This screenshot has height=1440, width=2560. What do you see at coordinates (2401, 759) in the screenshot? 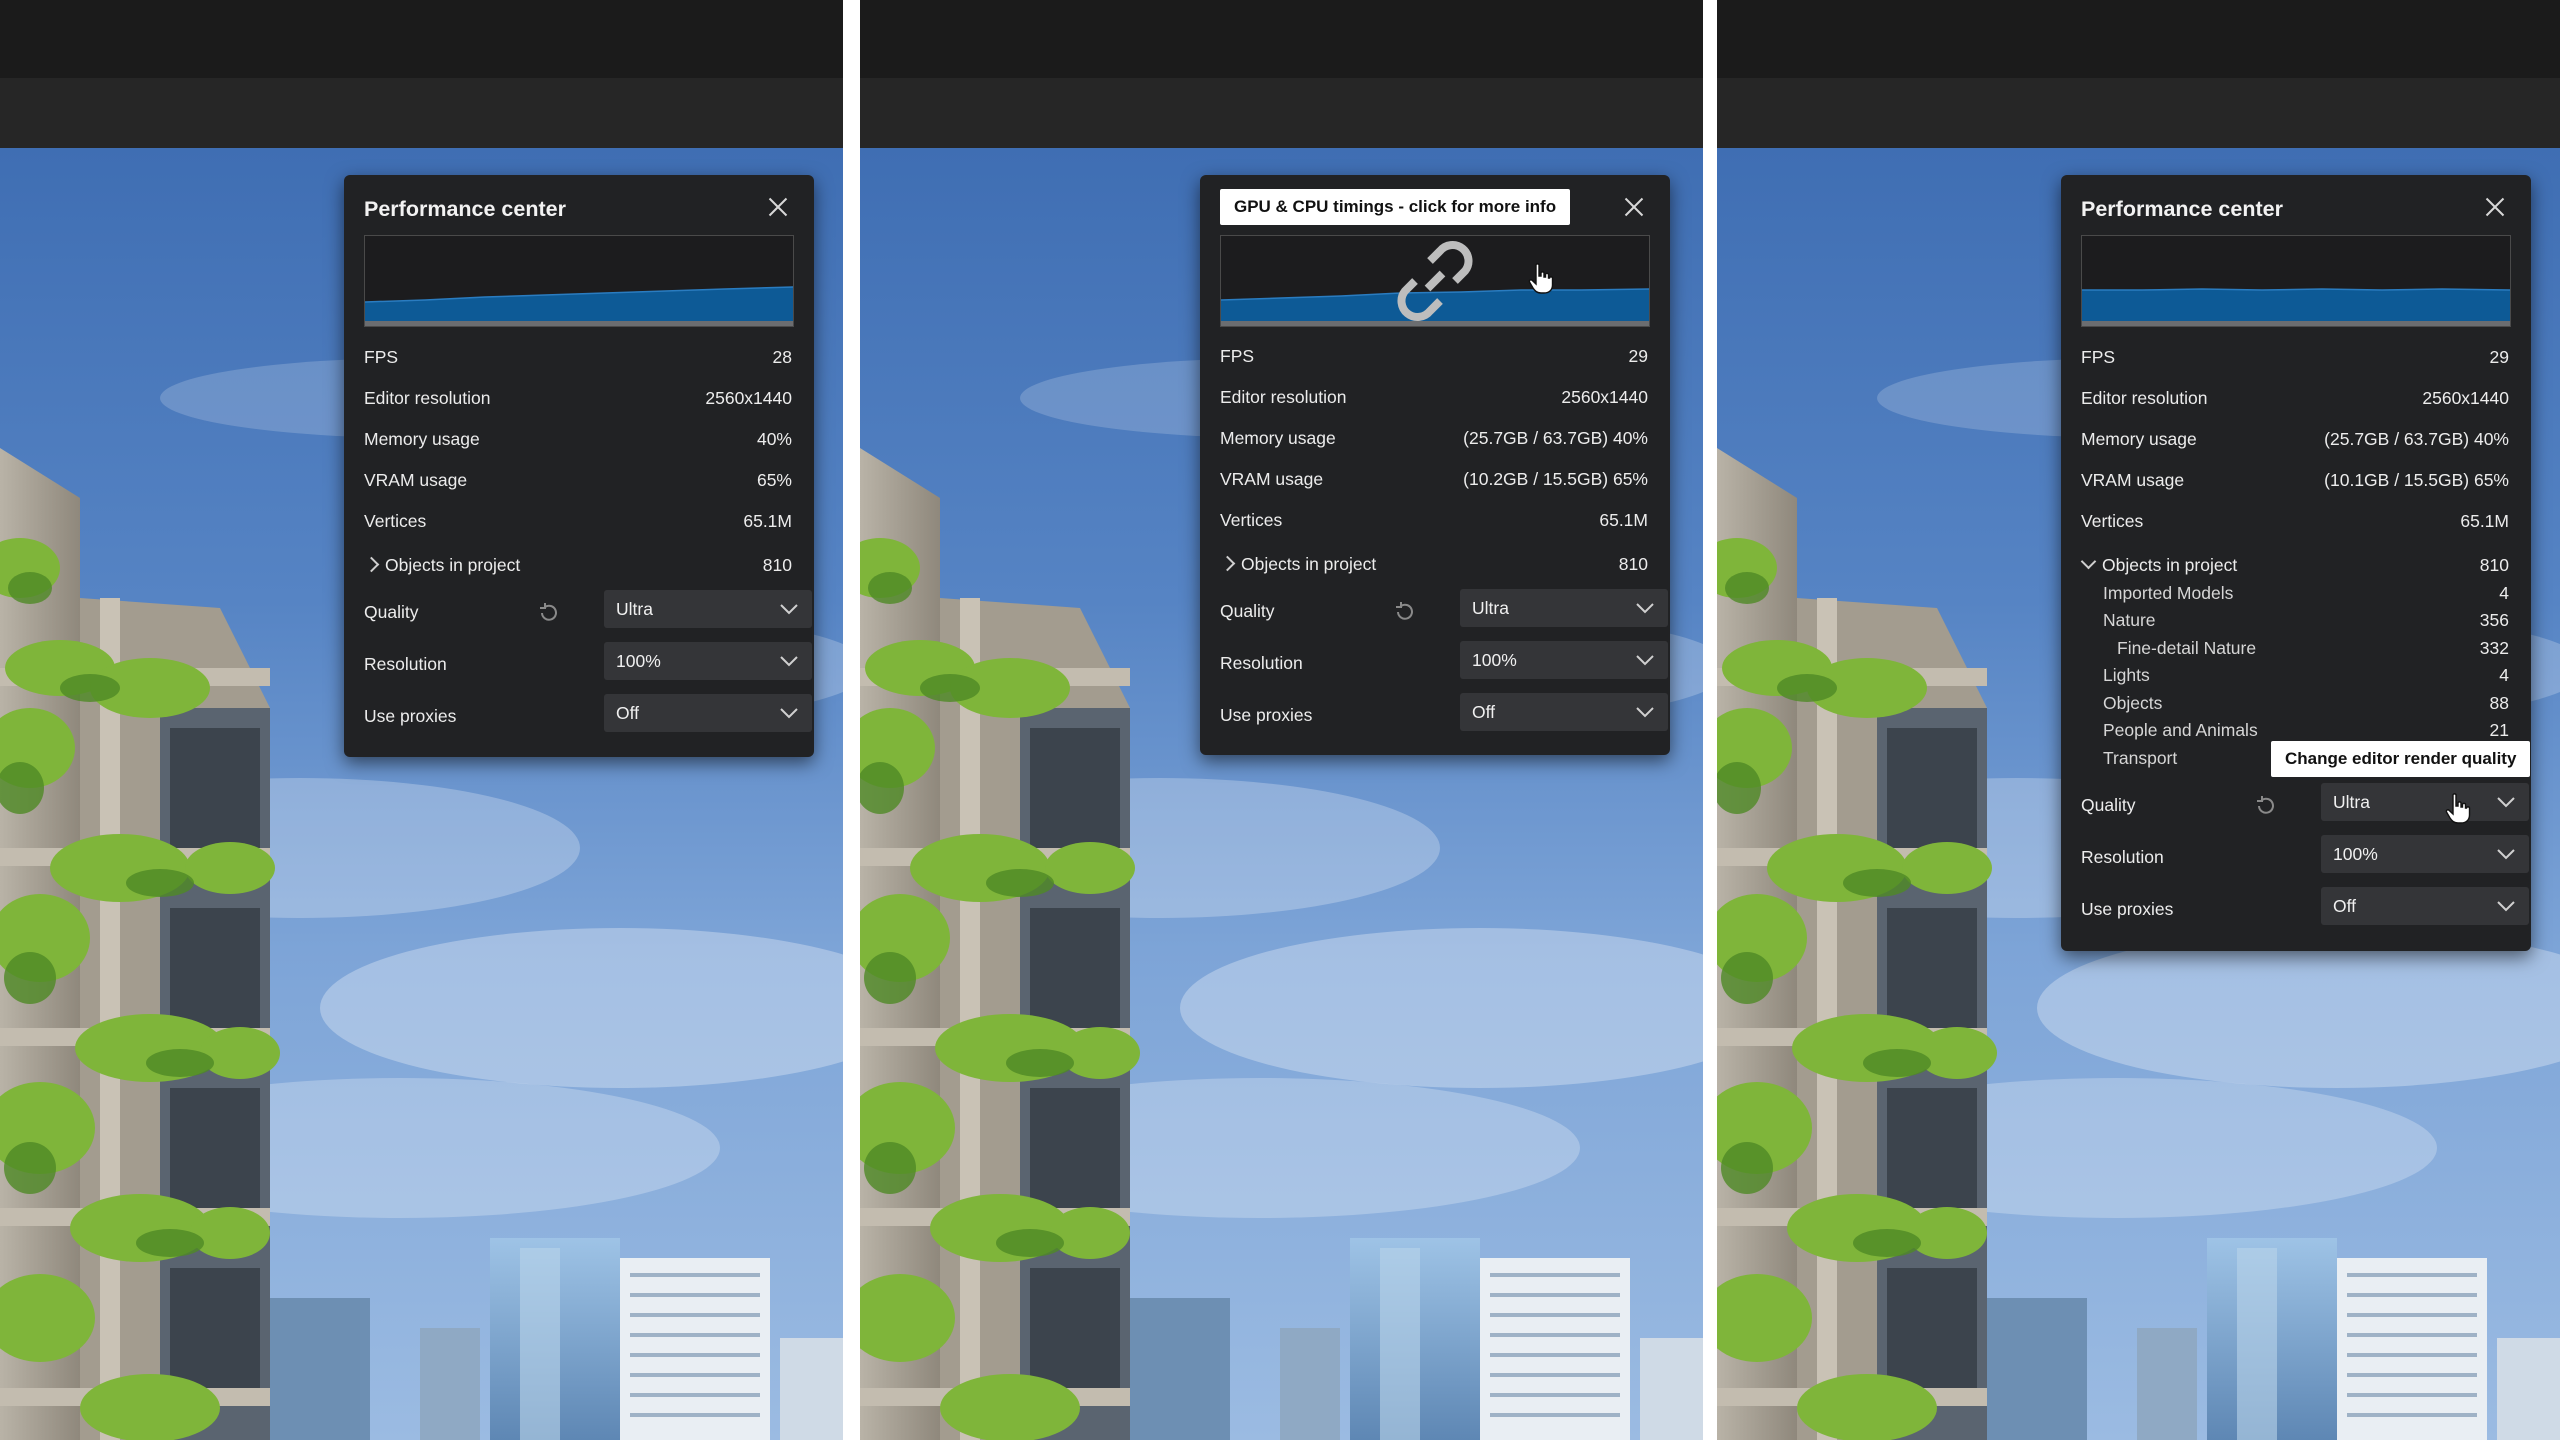
I see `quality-tooltip: Change editor render quality` at bounding box center [2401, 759].